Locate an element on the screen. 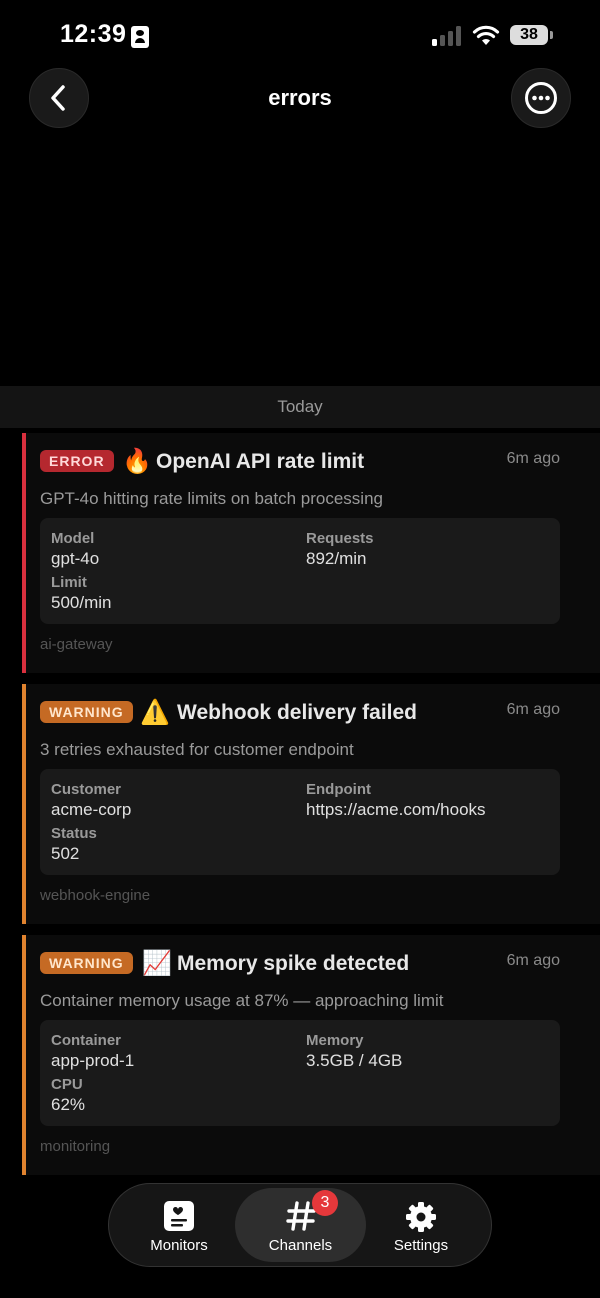 This screenshot has height=1298, width=600. tab-bar: Monitors 3 Channels Settings is located at coordinates (300, 1225).